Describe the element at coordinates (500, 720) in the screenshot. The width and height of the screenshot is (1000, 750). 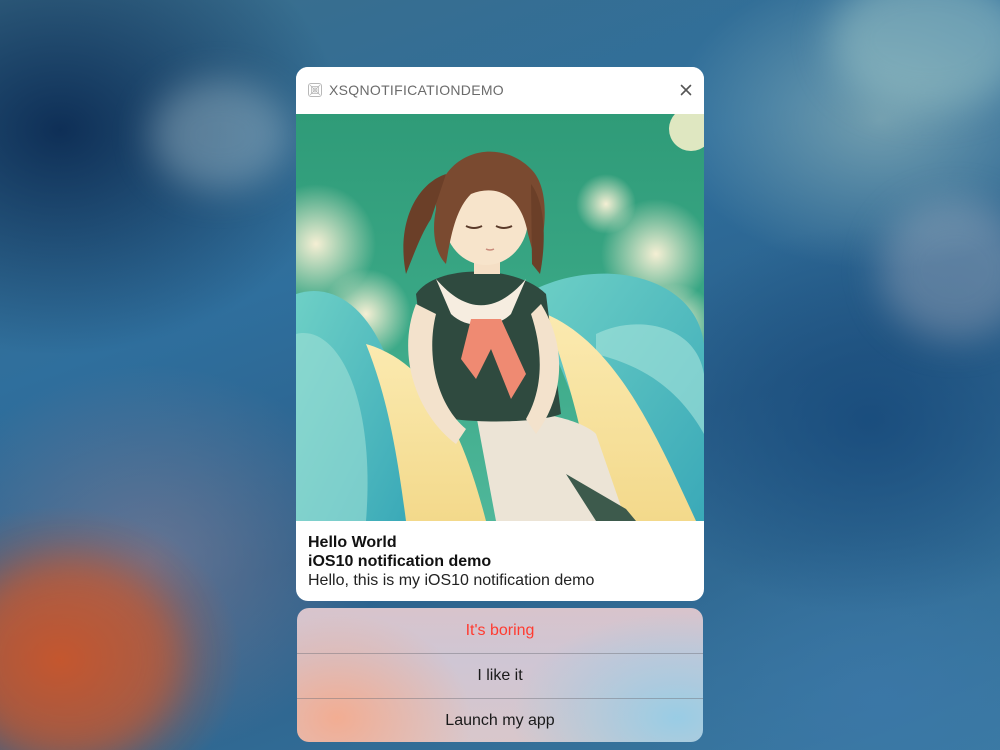
I see `launch-my-app-button: Launch my app` at that location.